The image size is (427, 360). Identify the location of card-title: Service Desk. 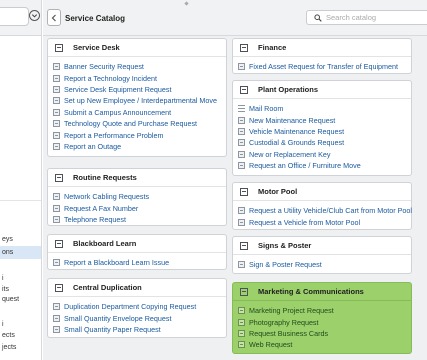
(96, 47).